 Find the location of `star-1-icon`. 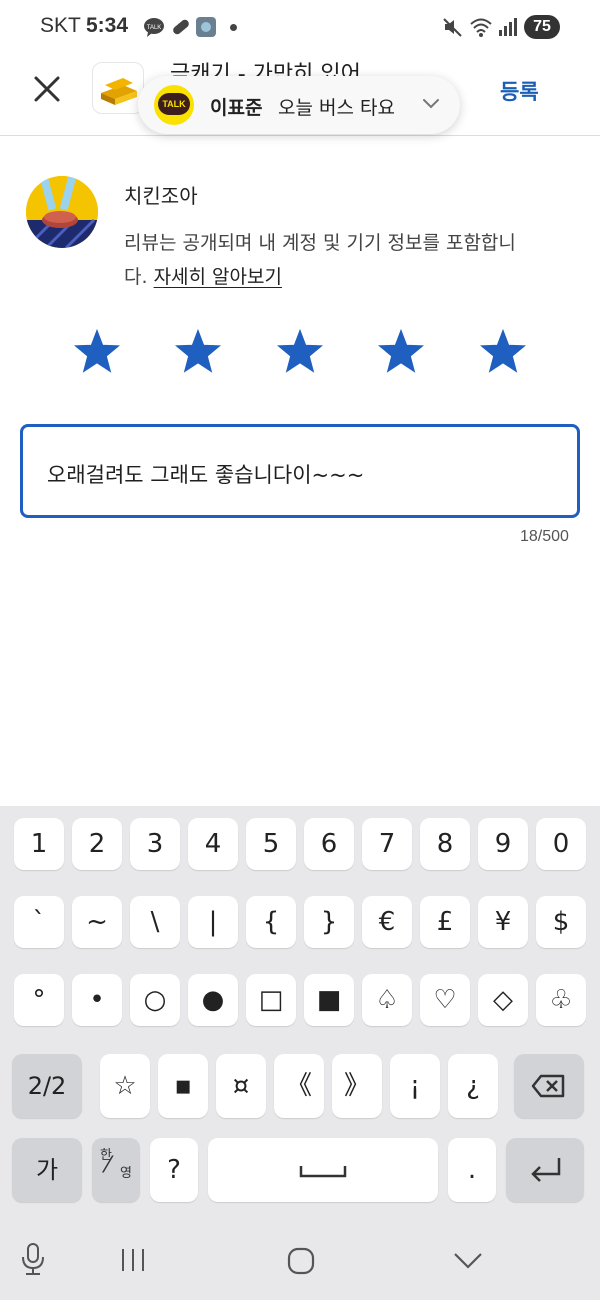

star-1-icon is located at coordinates (97, 352).